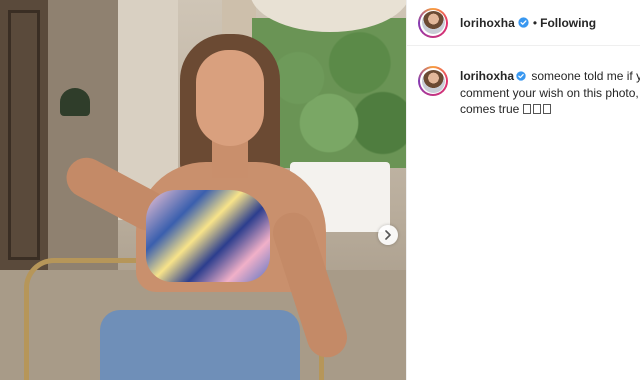 Image resolution: width=640 pixels, height=380 pixels. I want to click on photo-window, so click(24, 135).